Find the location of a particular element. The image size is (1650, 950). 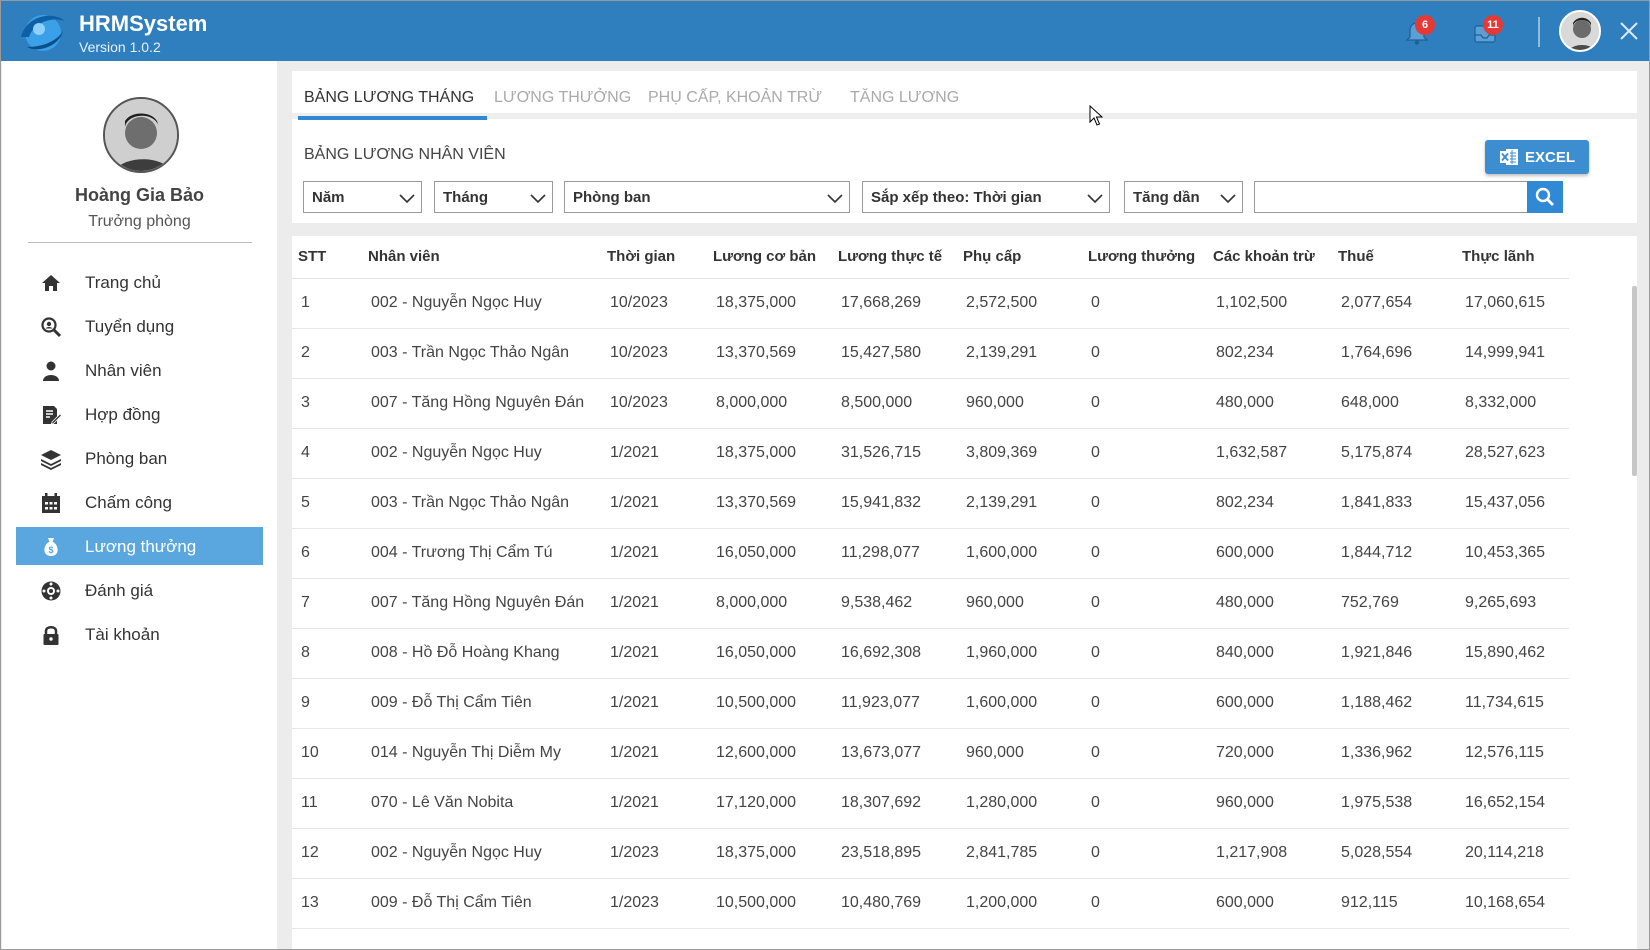

sidebar-item-departments: Phòng ban is located at coordinates (139, 458).